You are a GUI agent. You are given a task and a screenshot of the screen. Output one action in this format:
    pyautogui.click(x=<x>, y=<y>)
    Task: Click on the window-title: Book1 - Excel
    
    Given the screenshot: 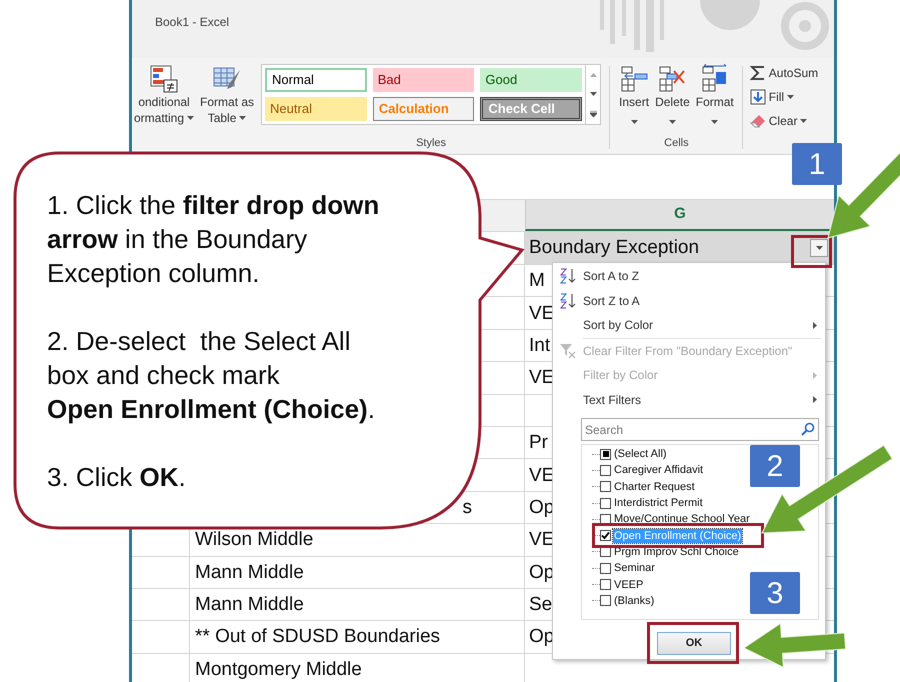 What is the action you would take?
    pyautogui.click(x=192, y=22)
    